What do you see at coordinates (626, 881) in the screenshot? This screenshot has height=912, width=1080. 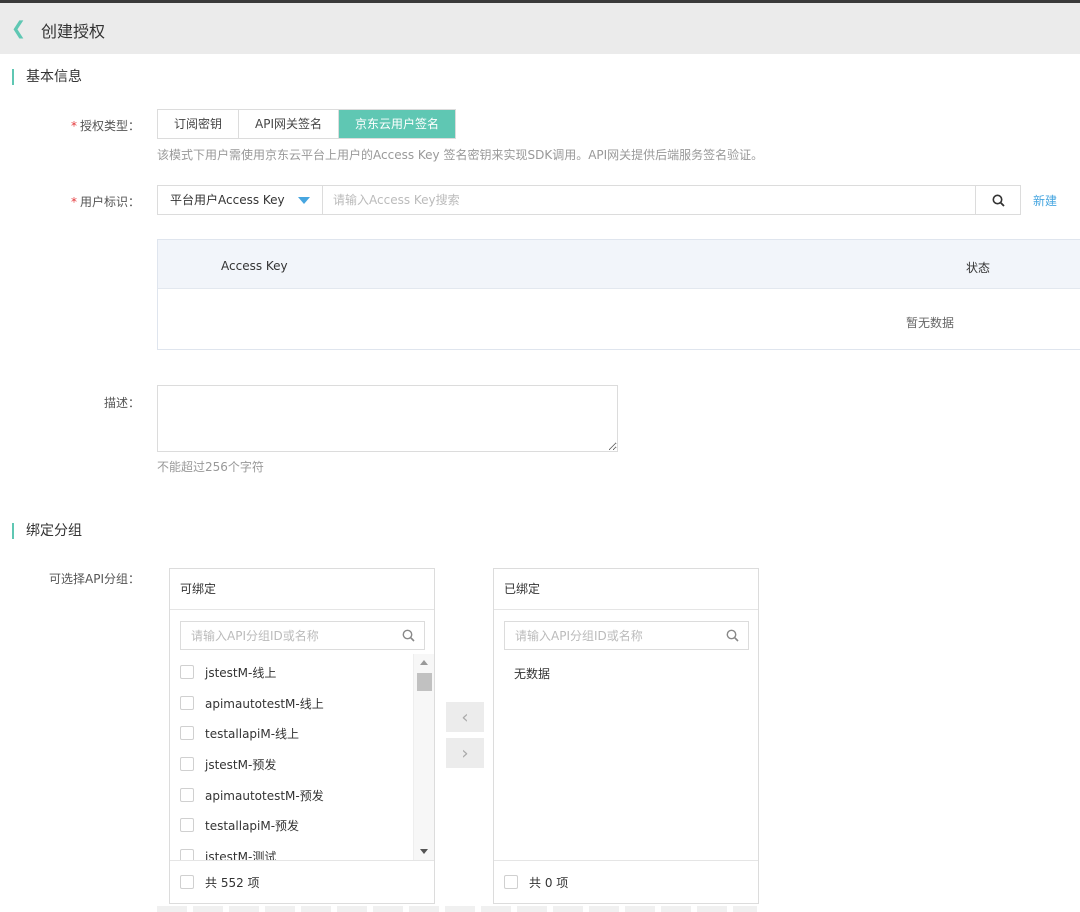 I see `bound-panel-footer: 共 0 项` at bounding box center [626, 881].